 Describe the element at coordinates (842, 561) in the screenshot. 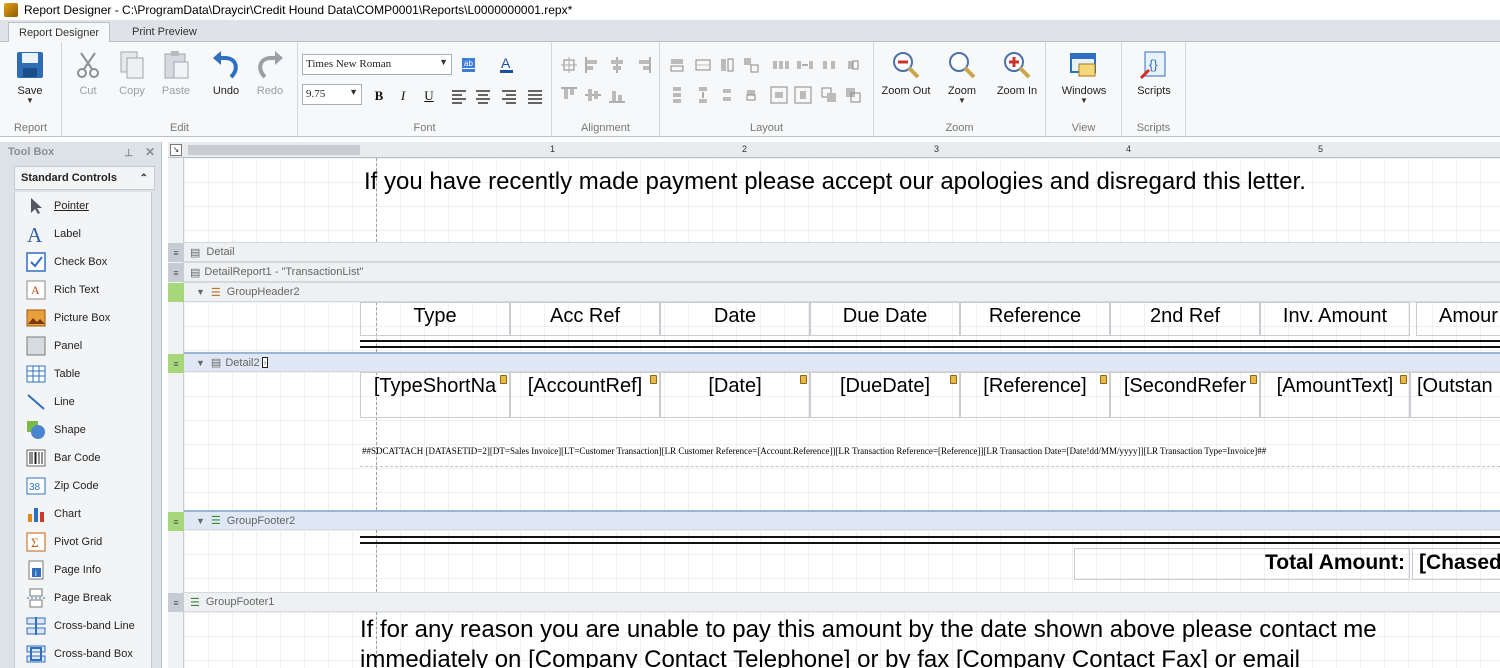

I see `group-footer2-region: Total Amount: [Chased` at that location.